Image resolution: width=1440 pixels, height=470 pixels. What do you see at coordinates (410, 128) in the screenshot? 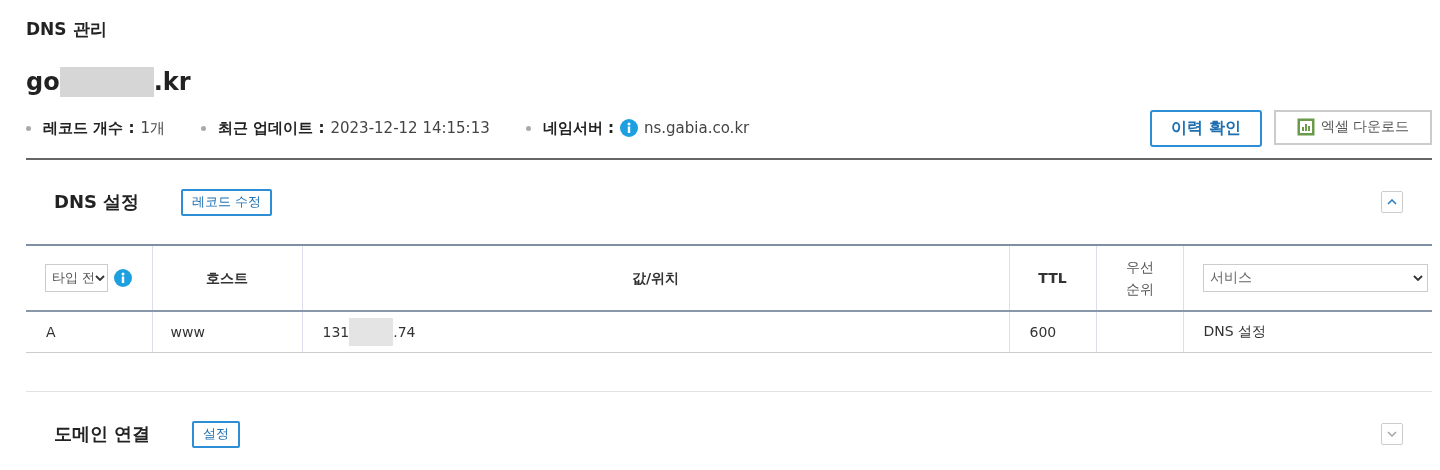
I see `meta-value: 2023-12-12 14:15:13` at bounding box center [410, 128].